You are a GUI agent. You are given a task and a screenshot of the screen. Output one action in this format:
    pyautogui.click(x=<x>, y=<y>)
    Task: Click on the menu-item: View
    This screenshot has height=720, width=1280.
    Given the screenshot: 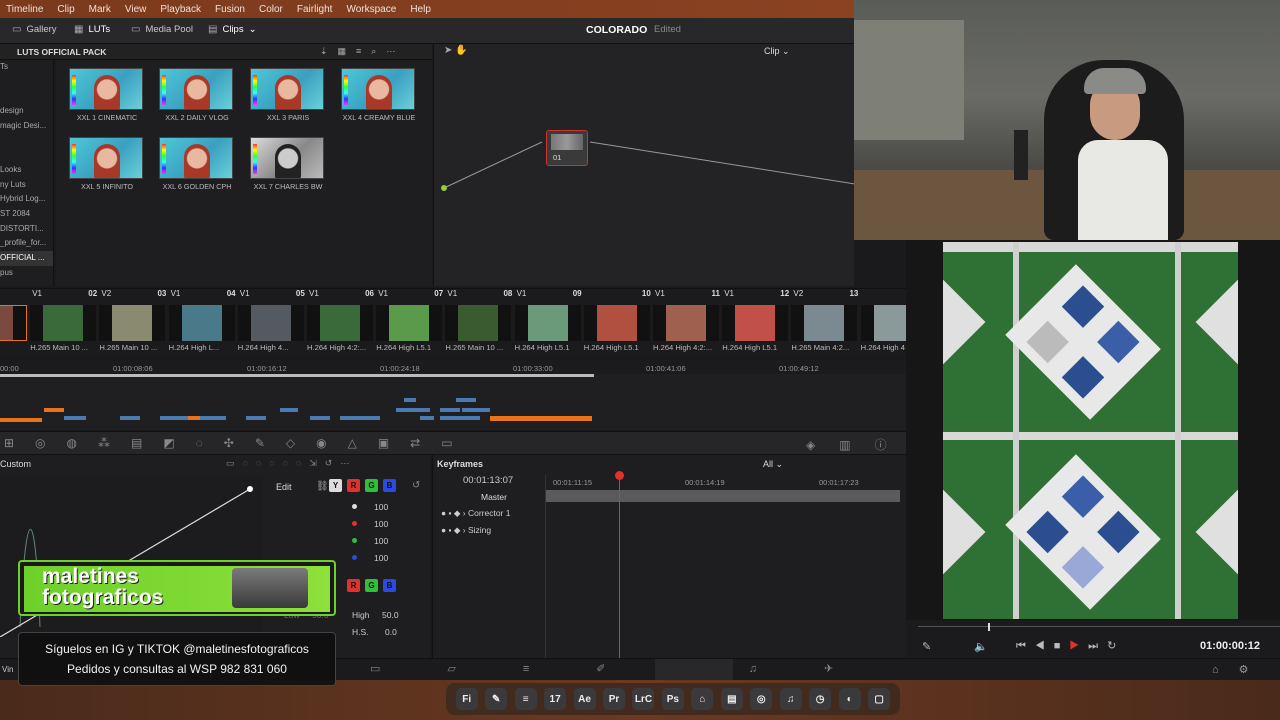 What is the action you would take?
    pyautogui.click(x=136, y=9)
    